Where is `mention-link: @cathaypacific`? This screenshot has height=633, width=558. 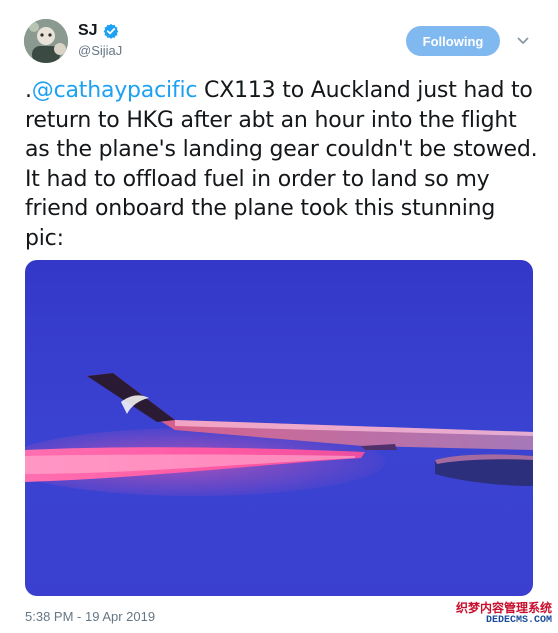 mention-link: @cathaypacific is located at coordinates (115, 90).